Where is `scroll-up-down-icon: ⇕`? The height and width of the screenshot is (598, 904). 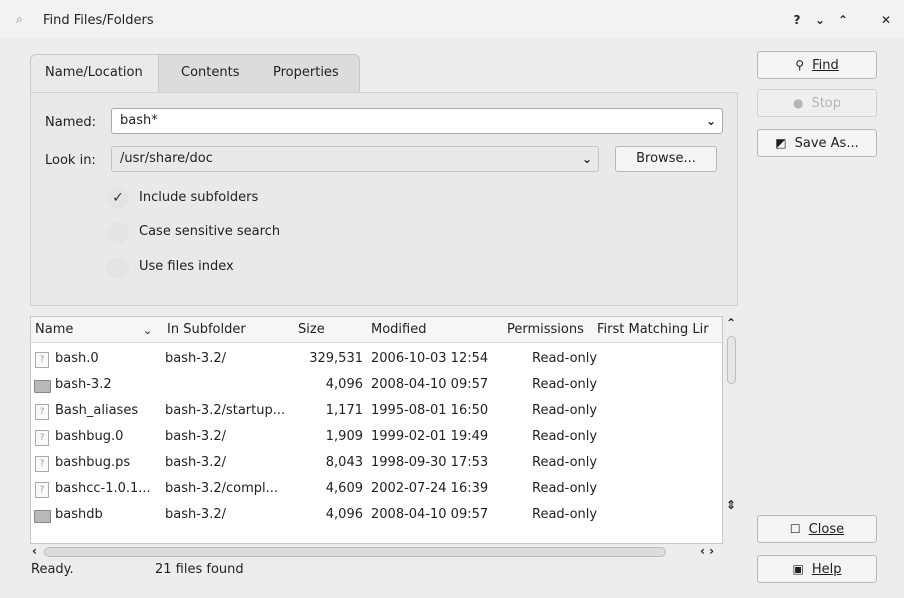
scroll-up-down-icon: ⇕ is located at coordinates (731, 505).